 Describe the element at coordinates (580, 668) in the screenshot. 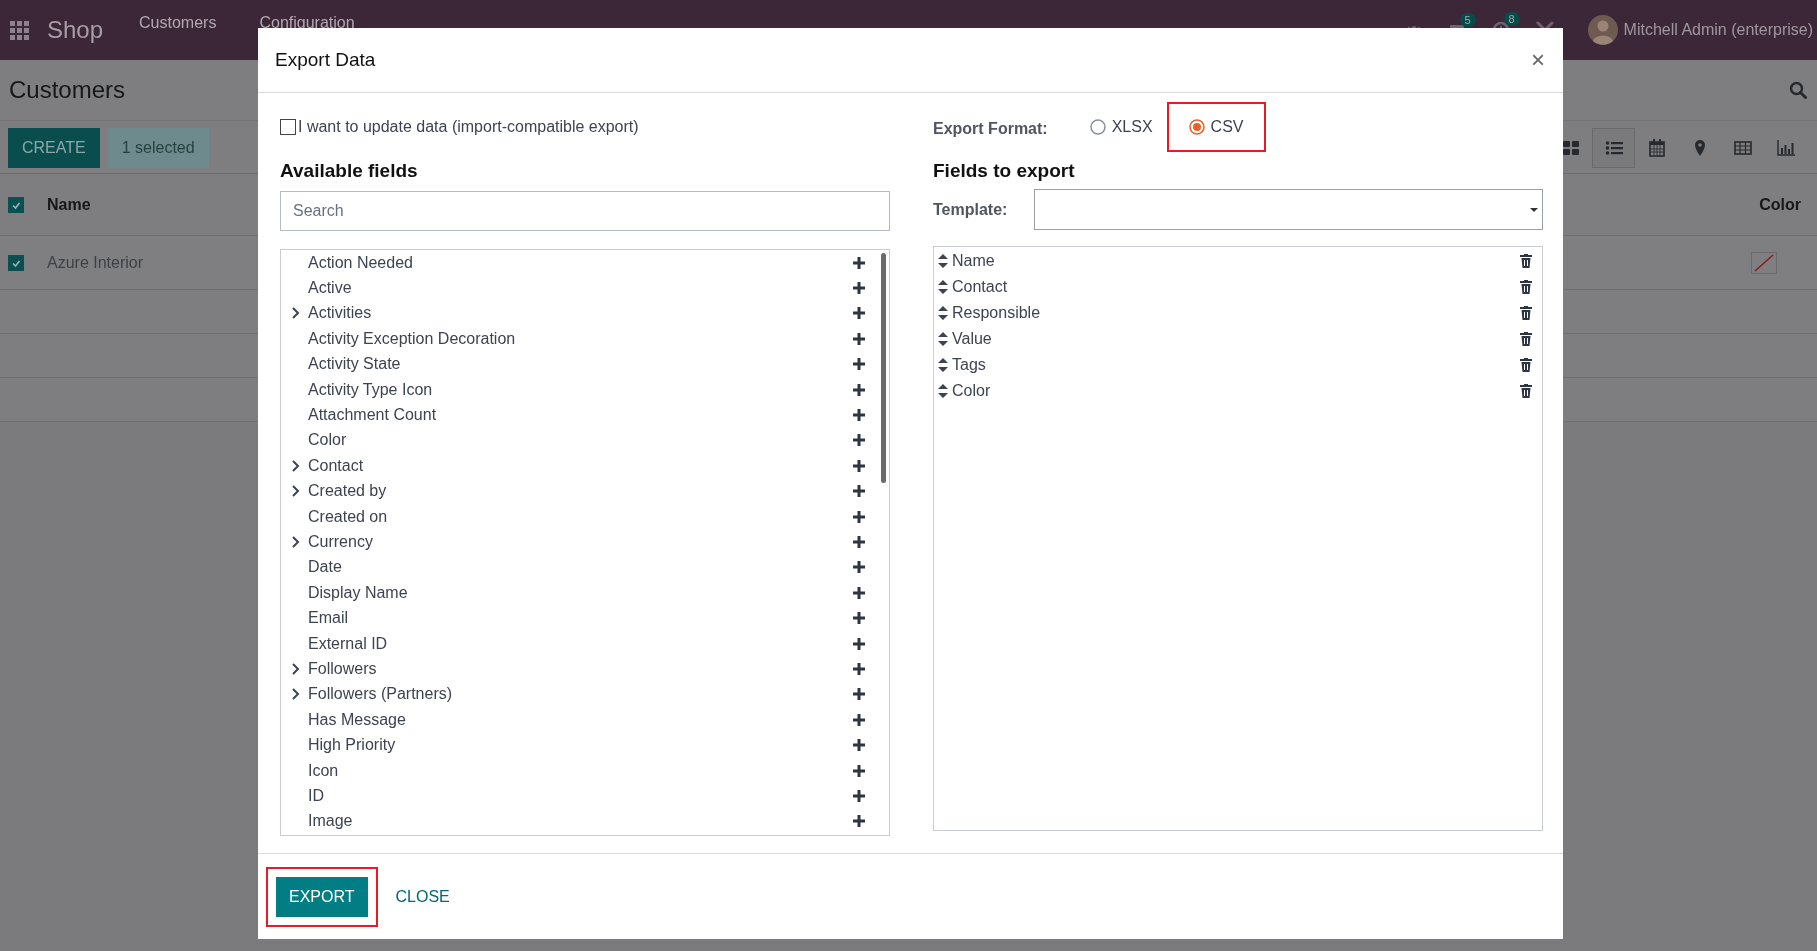

I see `field-item: Followers` at that location.